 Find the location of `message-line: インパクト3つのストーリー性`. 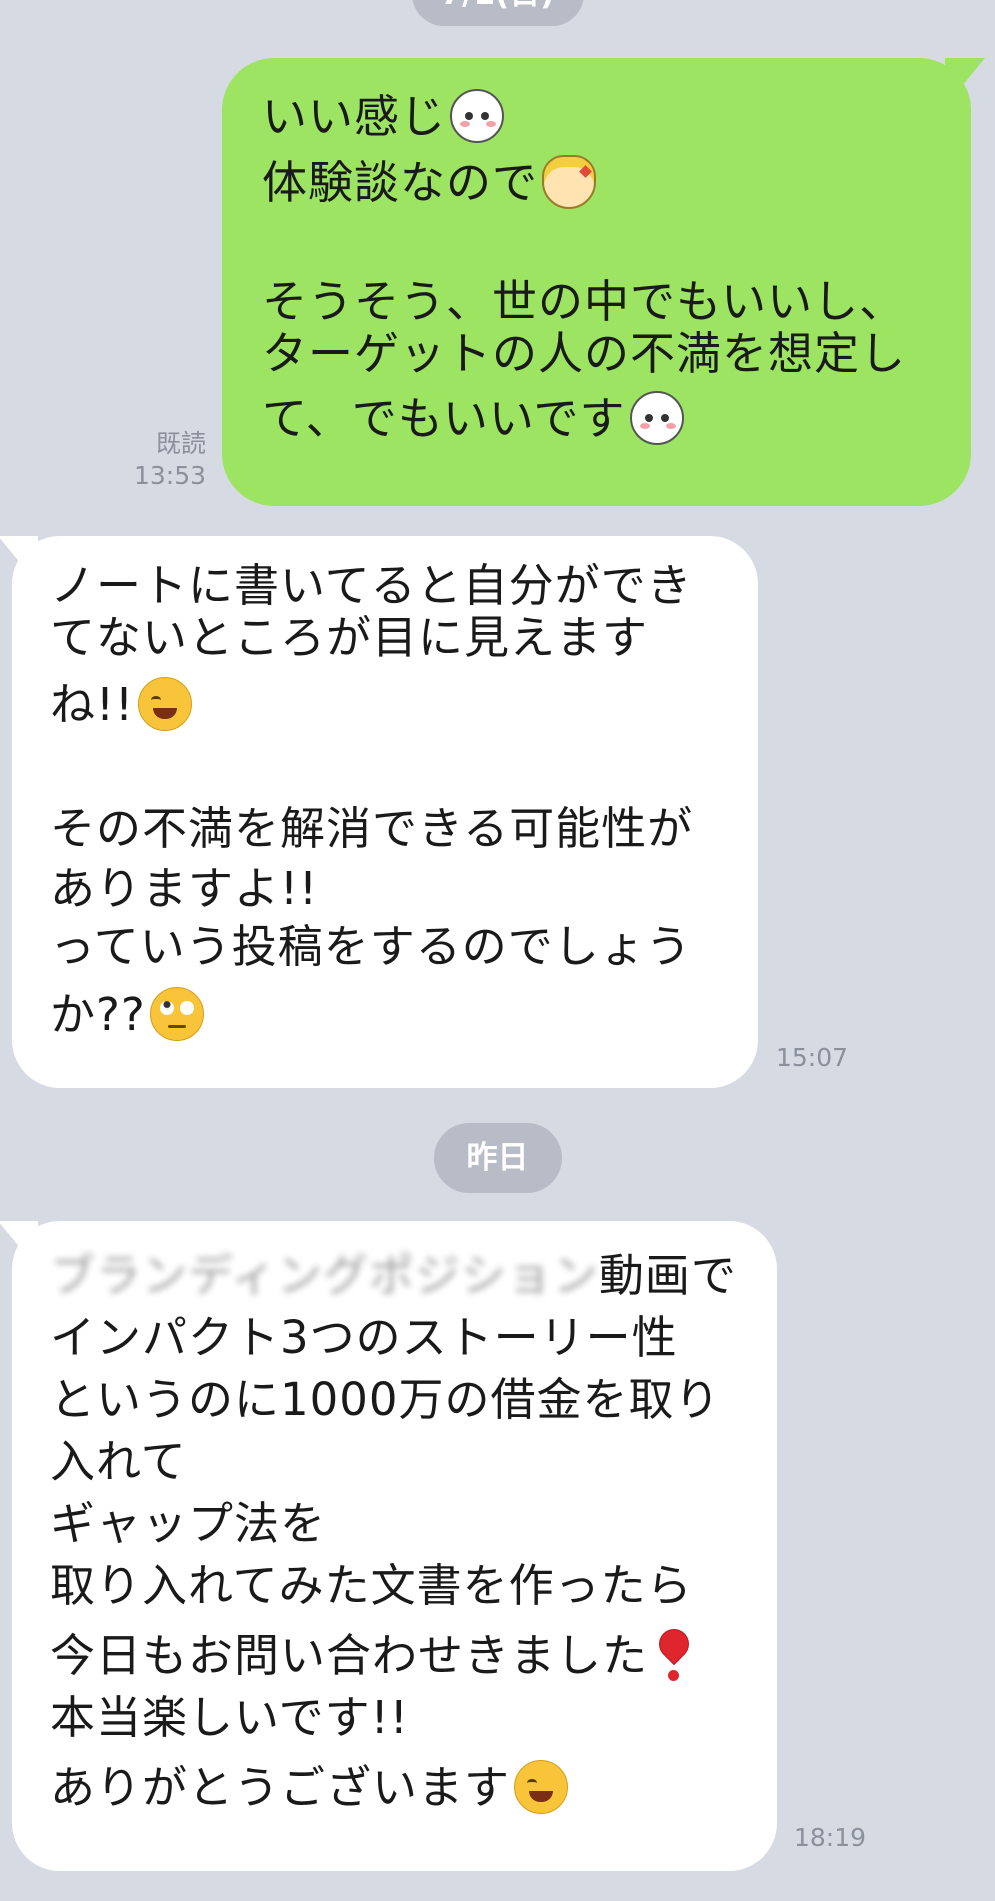

message-line: インパクト3つのストーリー性 is located at coordinates (364, 1337).